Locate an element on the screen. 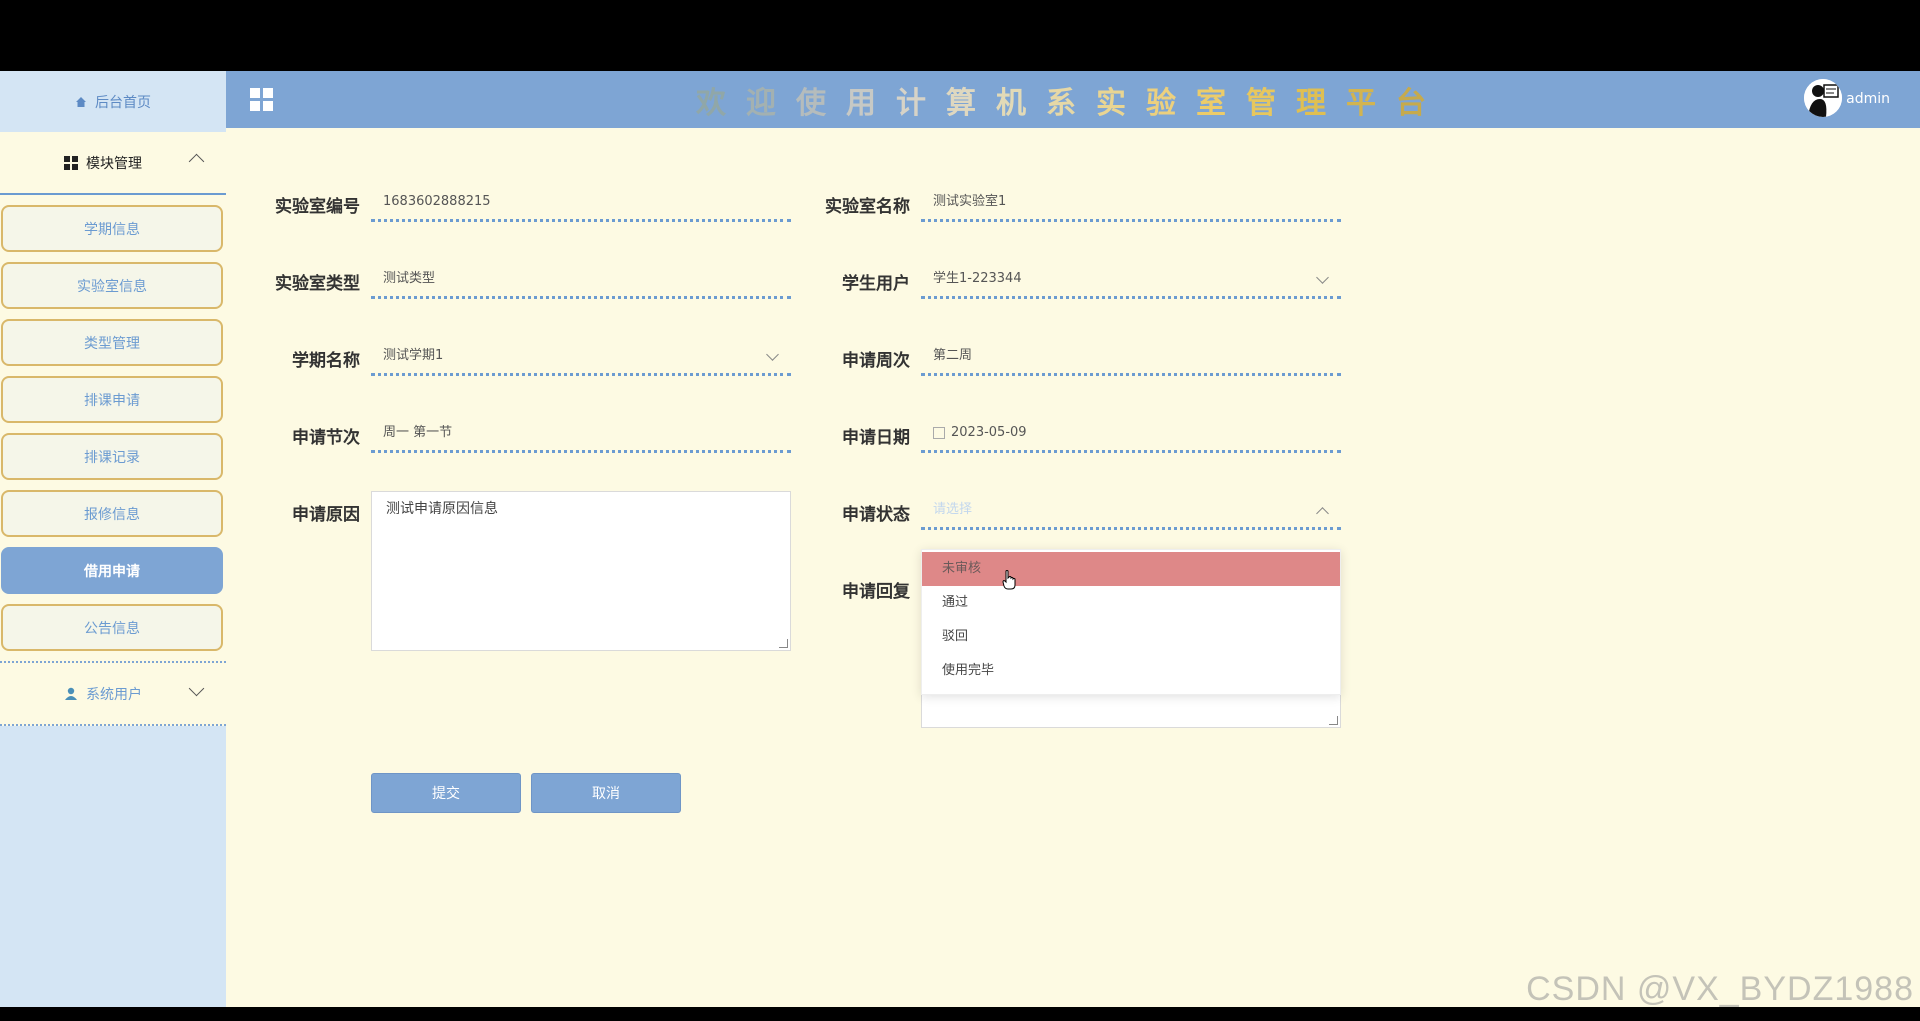 The height and width of the screenshot is (1021, 1920). status-option-finished: 使用完毕 is located at coordinates (1131, 671).